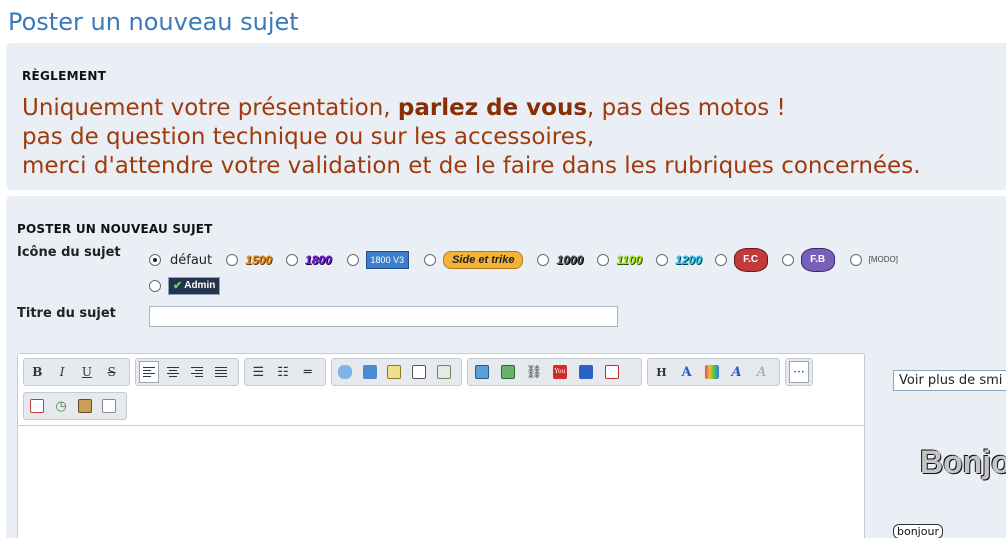 The height and width of the screenshot is (538, 1006). I want to click on smiley-bonjour-large: Bonjo, so click(963, 462).